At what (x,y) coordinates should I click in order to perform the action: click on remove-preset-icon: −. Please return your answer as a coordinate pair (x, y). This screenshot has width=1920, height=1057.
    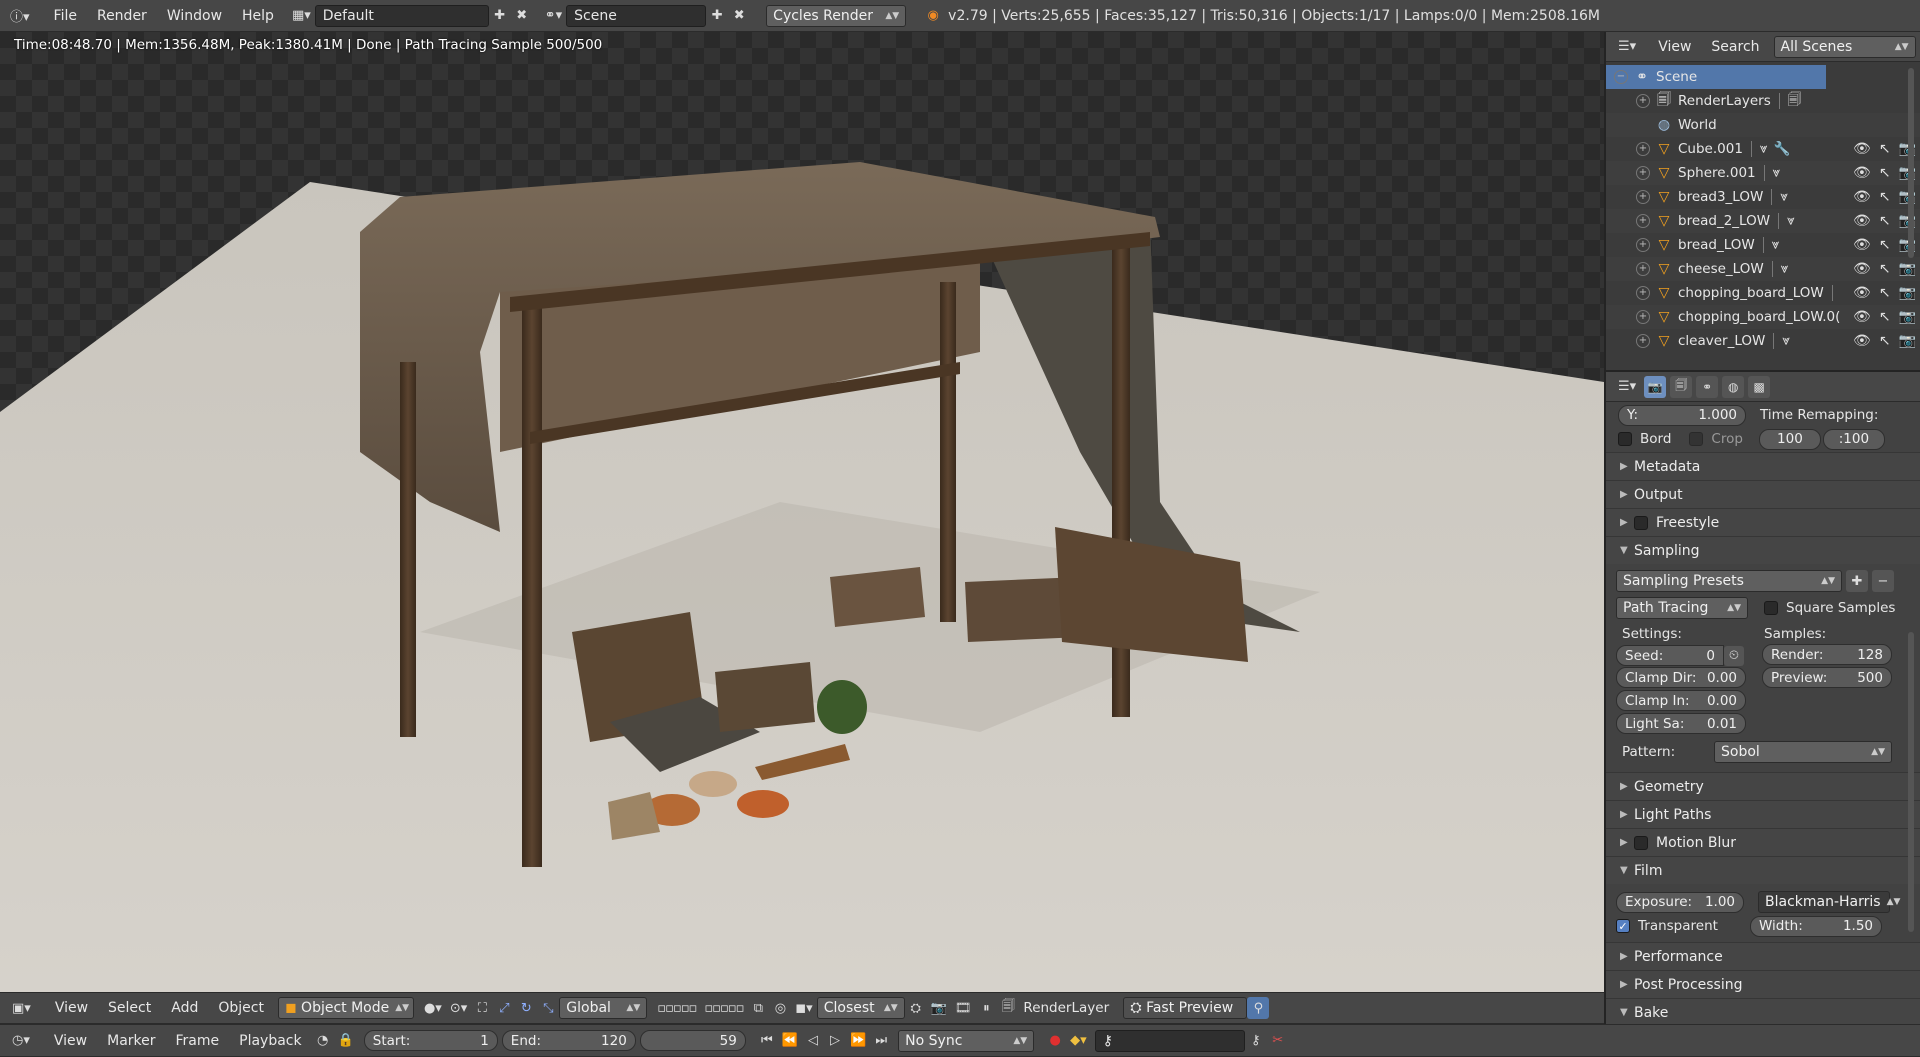
    Looking at the image, I should click on (1883, 581).